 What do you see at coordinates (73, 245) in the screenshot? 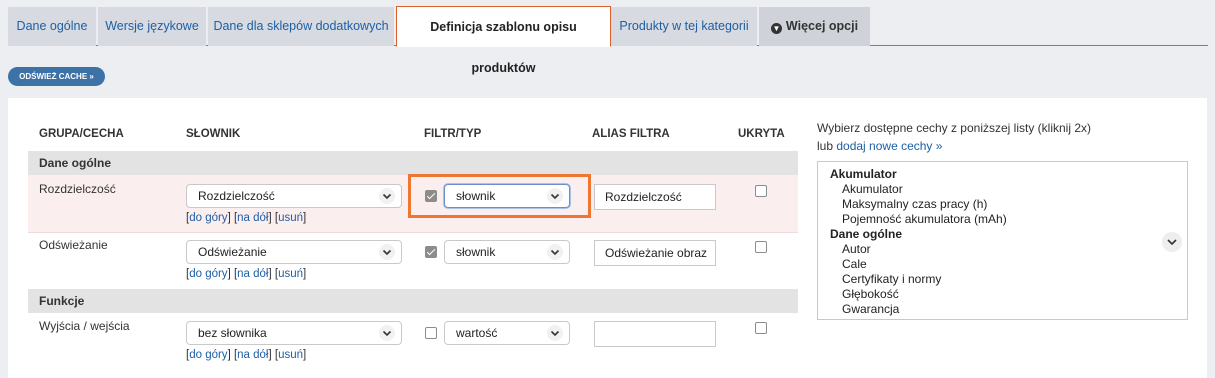
I see `feature-name: Odświeżanie` at bounding box center [73, 245].